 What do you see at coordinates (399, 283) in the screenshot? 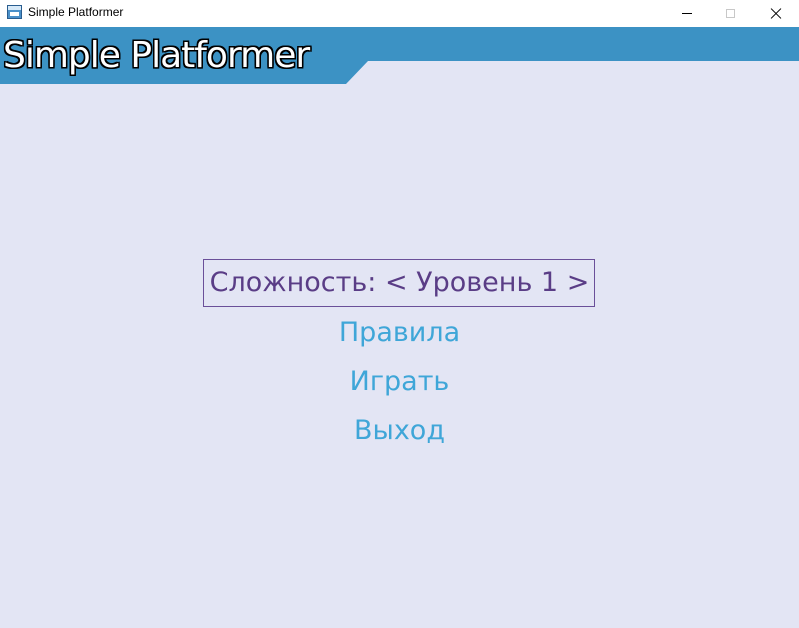
I see `menu-item-difficulty: Сложность: < Уровень 1 >` at bounding box center [399, 283].